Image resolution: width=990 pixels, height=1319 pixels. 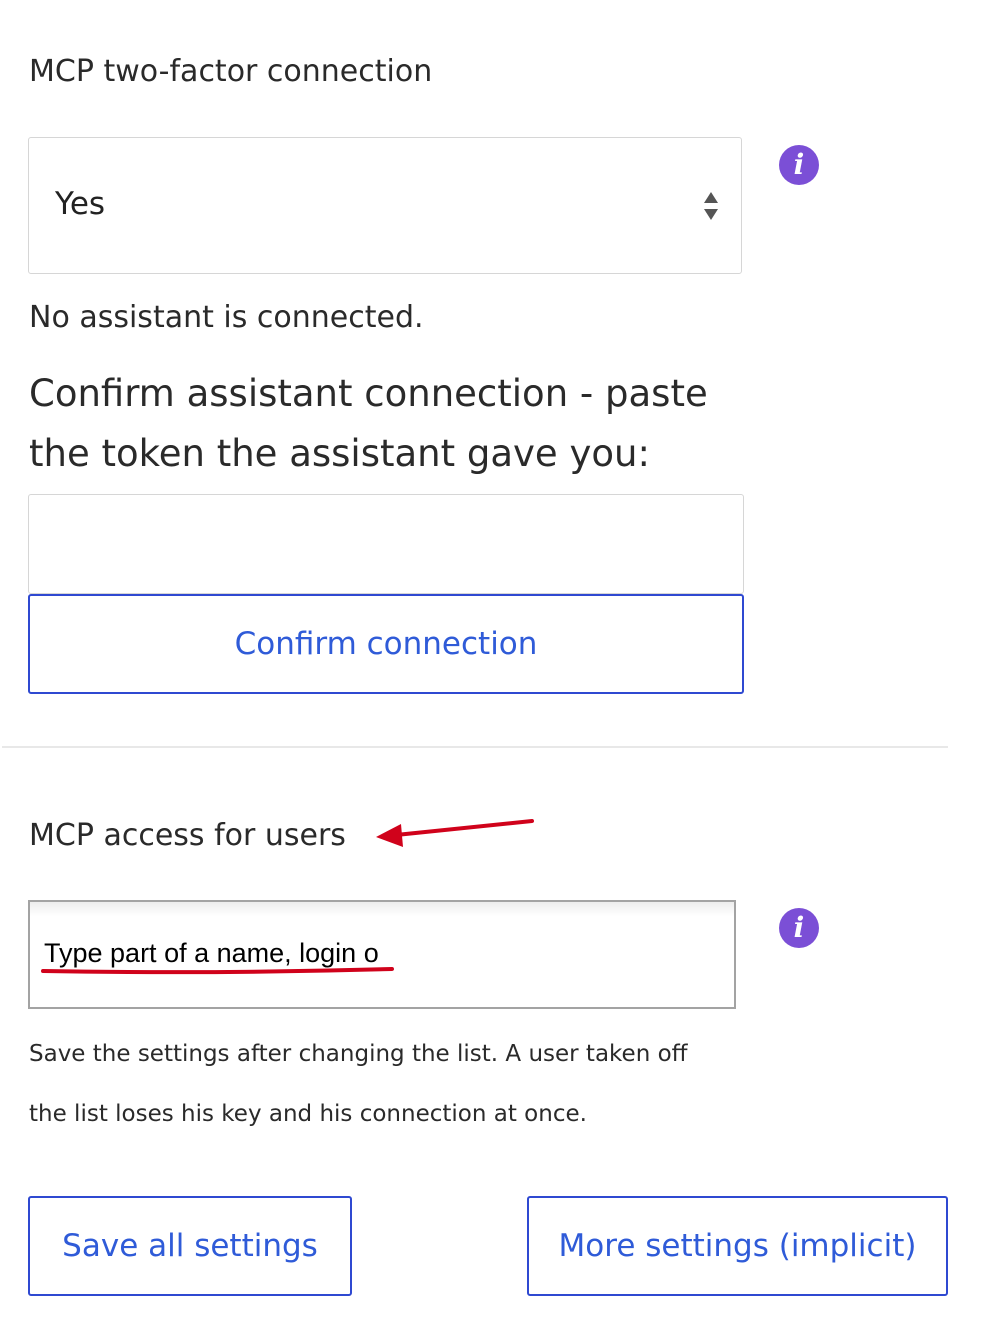 I want to click on more-settings-button: More settings (implicit), so click(x=737, y=1246).